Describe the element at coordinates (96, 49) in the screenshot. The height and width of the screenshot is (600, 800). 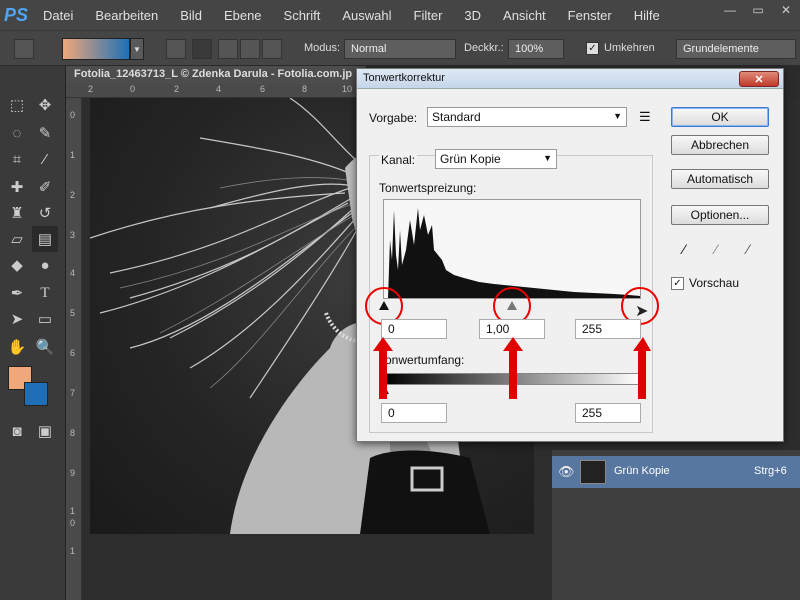
I see `gradient-picker` at that location.